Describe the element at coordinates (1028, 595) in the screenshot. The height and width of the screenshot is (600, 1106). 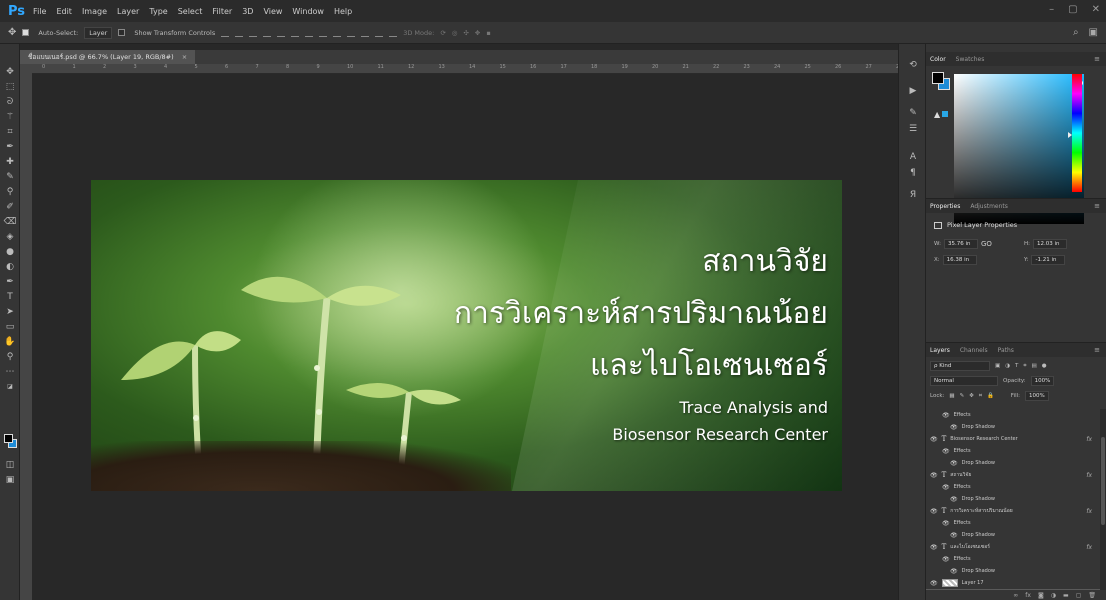
I see `add-style-icon: fx` at that location.